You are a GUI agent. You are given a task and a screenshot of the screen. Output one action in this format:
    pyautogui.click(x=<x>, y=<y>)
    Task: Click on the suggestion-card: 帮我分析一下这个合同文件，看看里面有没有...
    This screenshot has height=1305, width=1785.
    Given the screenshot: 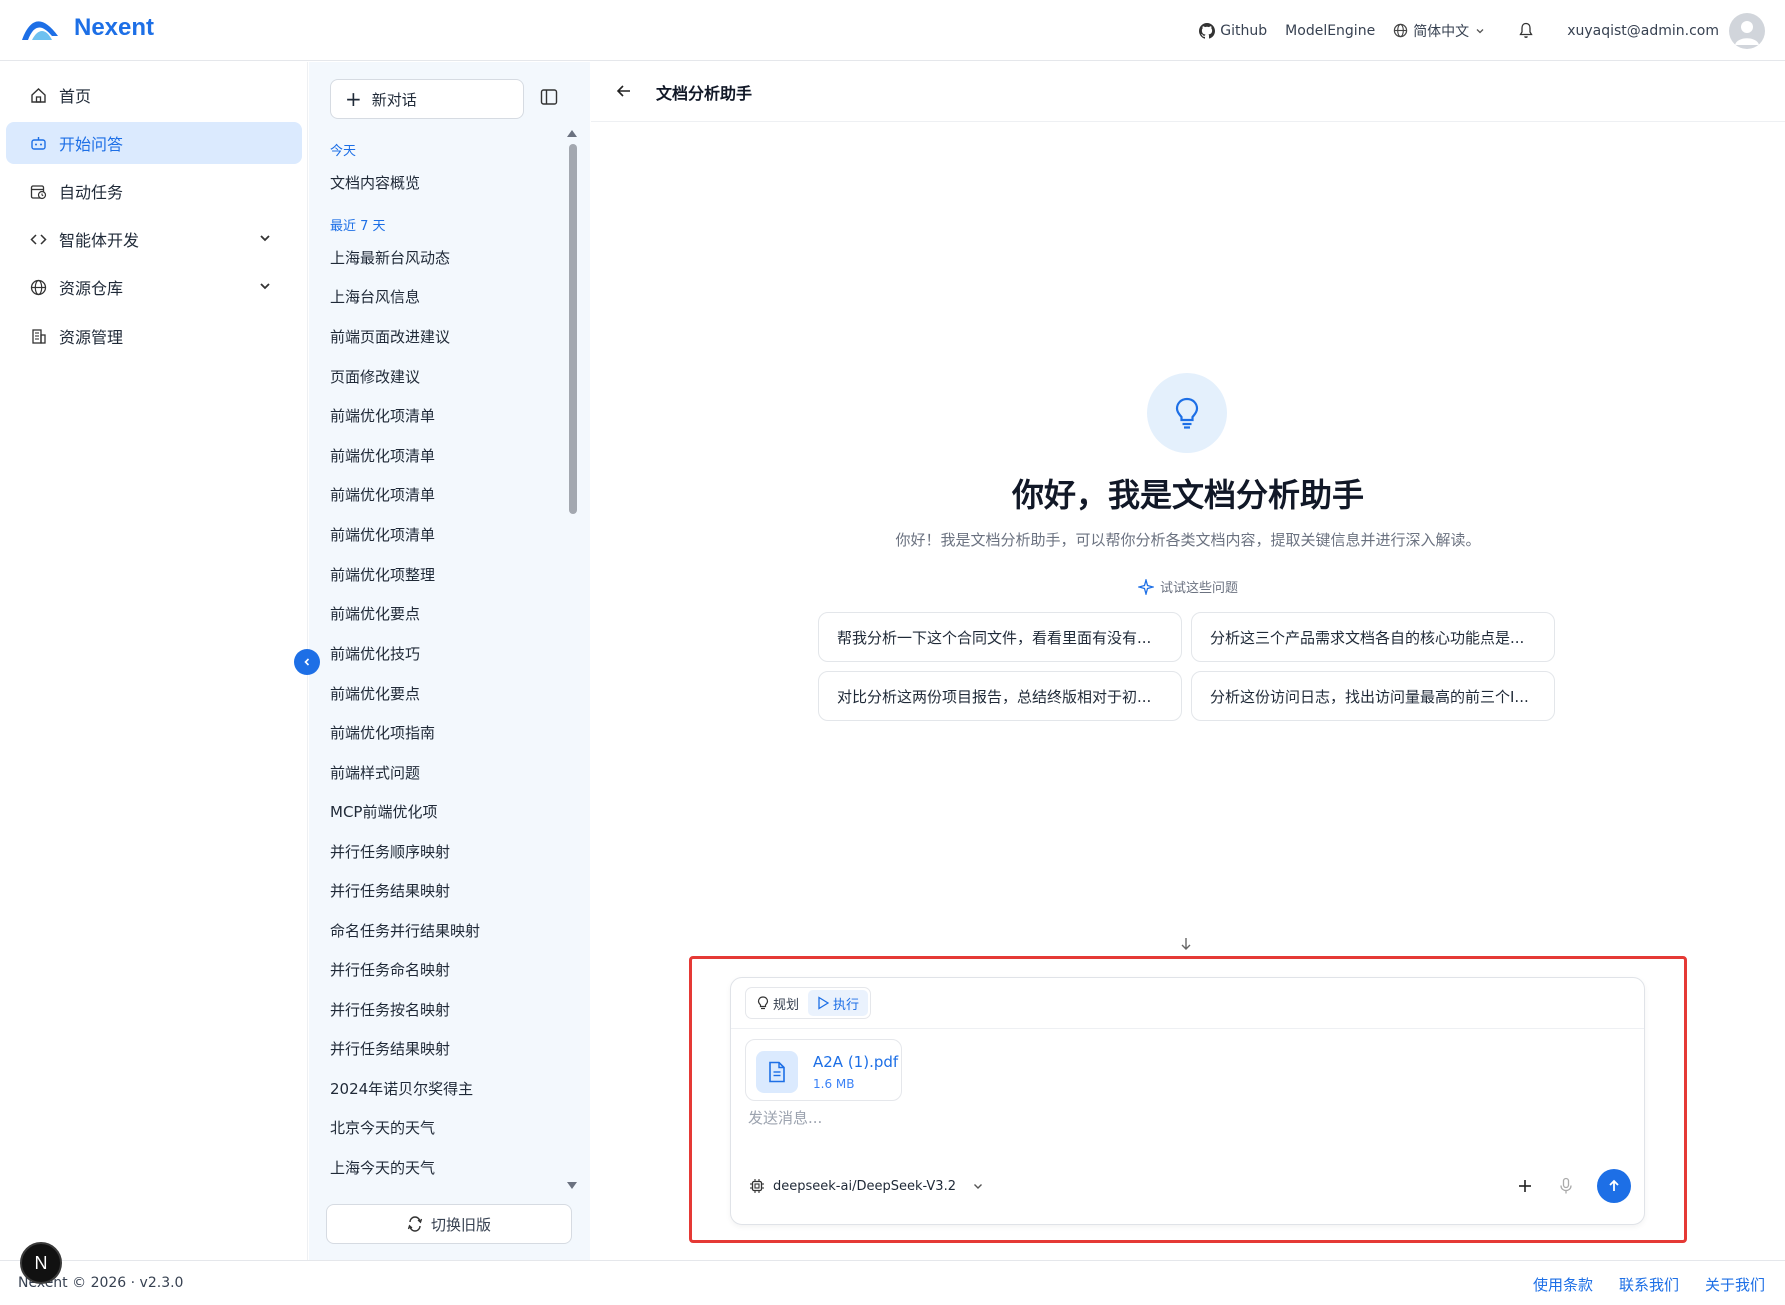 What is the action you would take?
    pyautogui.click(x=1000, y=637)
    